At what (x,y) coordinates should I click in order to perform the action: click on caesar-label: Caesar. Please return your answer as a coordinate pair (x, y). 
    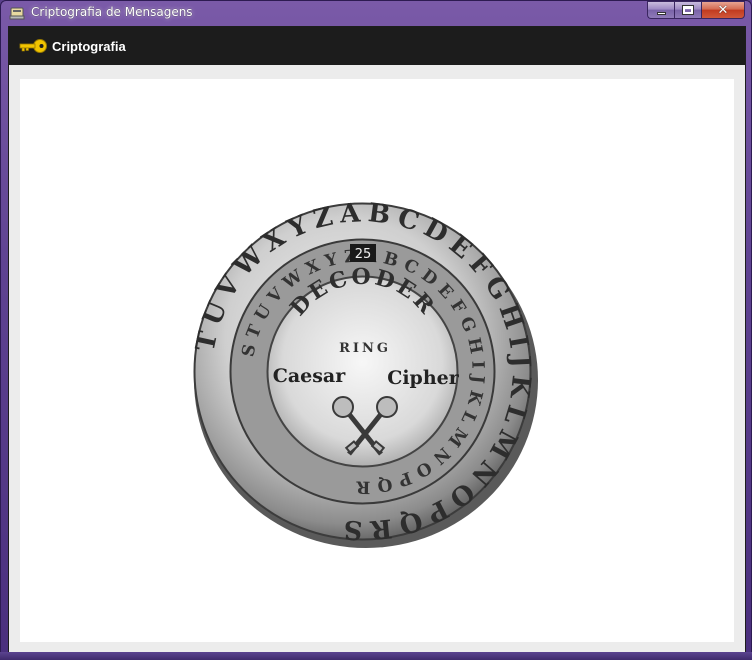
    Looking at the image, I should click on (310, 376).